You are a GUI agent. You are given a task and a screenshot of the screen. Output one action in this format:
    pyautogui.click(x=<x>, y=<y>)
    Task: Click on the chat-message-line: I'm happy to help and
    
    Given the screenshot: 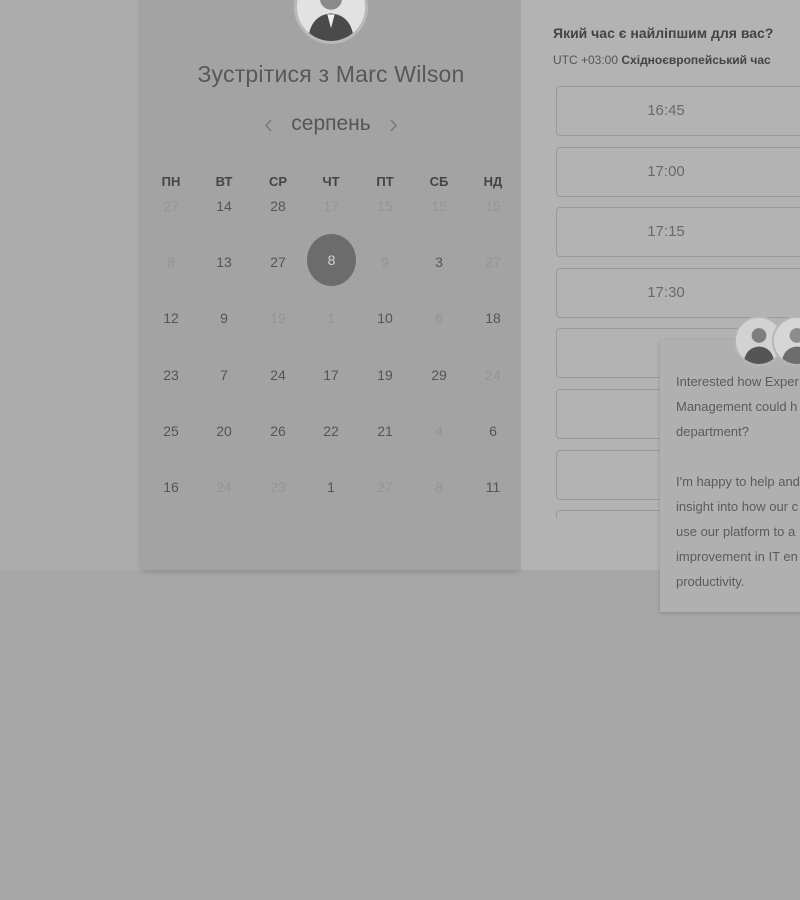 What is the action you would take?
    pyautogui.click(x=738, y=481)
    